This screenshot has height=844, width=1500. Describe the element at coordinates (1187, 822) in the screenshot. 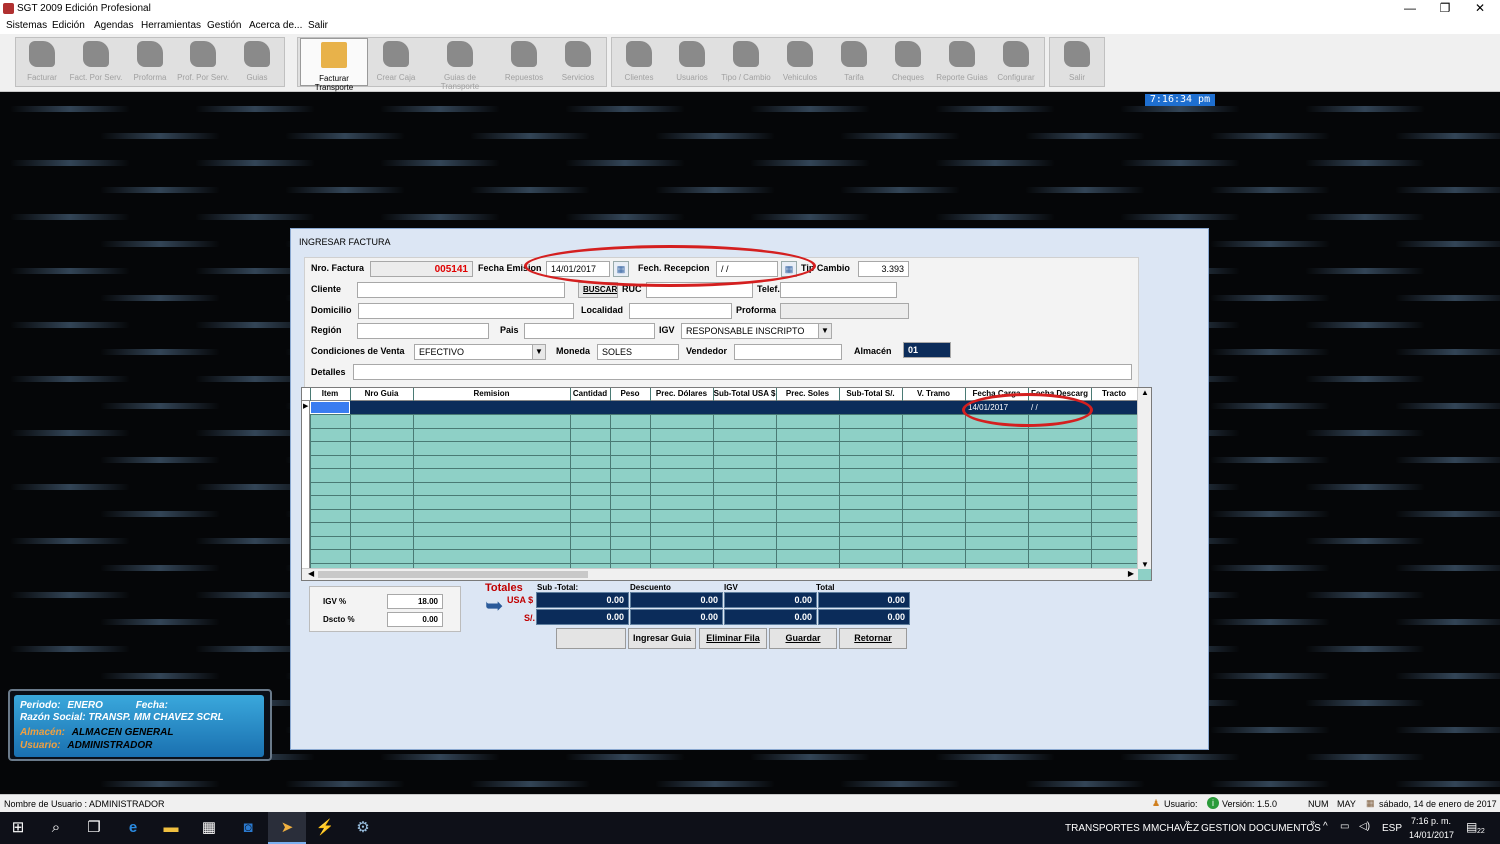

I see `toolbar-expand-1-icon: »` at that location.